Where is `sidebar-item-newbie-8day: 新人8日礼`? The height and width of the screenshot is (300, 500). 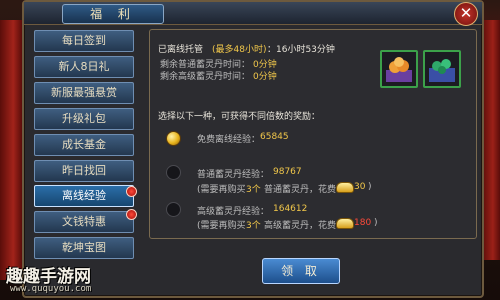
sidebar-item-newbie-8day: 新人8日礼 is located at coordinates (84, 67).